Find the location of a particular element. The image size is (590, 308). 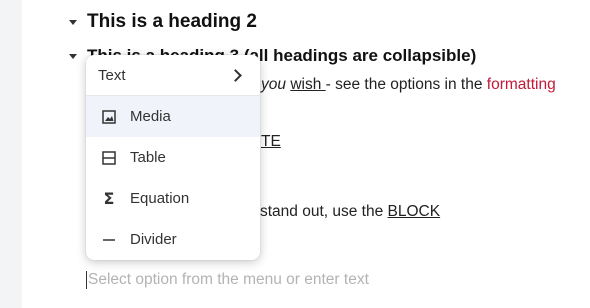

heading-2: This is a heading 2 is located at coordinates (163, 22).